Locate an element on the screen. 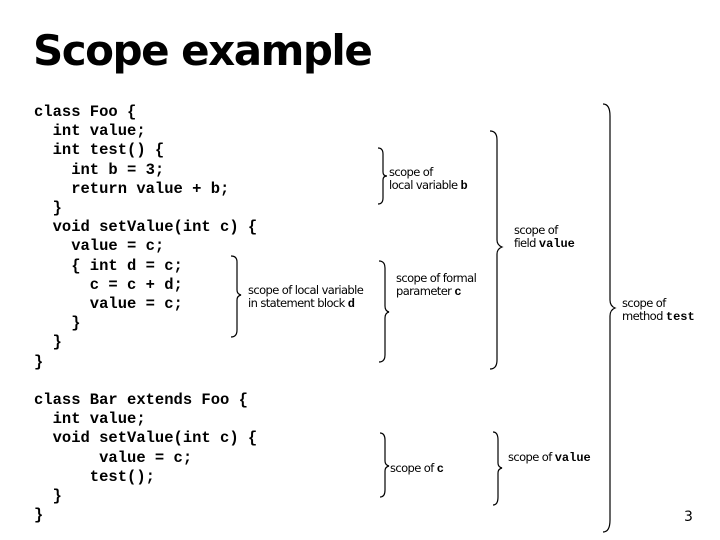  annotation-method-test: scope of method test is located at coordinates (658, 310).